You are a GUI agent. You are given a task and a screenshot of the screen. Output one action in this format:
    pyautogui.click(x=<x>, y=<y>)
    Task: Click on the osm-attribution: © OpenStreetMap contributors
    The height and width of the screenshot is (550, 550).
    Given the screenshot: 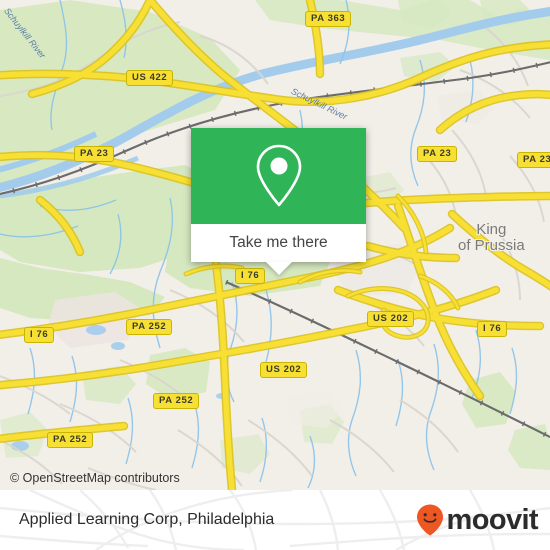 What is the action you would take?
    pyautogui.click(x=95, y=478)
    